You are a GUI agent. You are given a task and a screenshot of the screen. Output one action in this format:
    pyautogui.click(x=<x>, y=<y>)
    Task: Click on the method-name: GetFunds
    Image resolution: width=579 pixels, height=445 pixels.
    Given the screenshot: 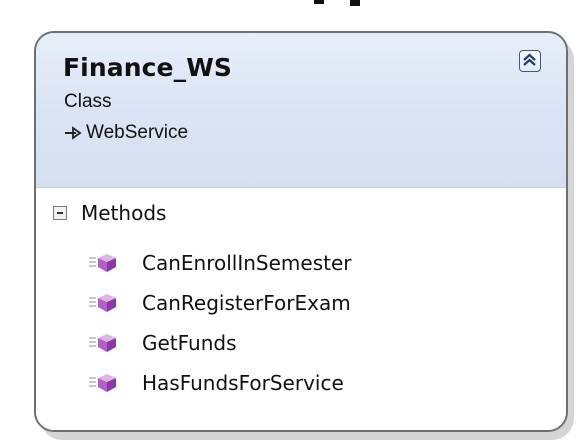 What is the action you would take?
    pyautogui.click(x=189, y=343)
    